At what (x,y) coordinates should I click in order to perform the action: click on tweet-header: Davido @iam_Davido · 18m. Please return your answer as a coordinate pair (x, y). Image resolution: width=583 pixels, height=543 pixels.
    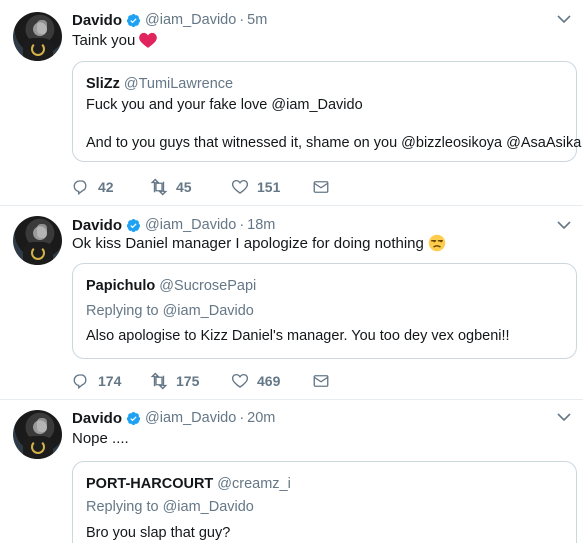
    Looking at the image, I should click on (173, 225).